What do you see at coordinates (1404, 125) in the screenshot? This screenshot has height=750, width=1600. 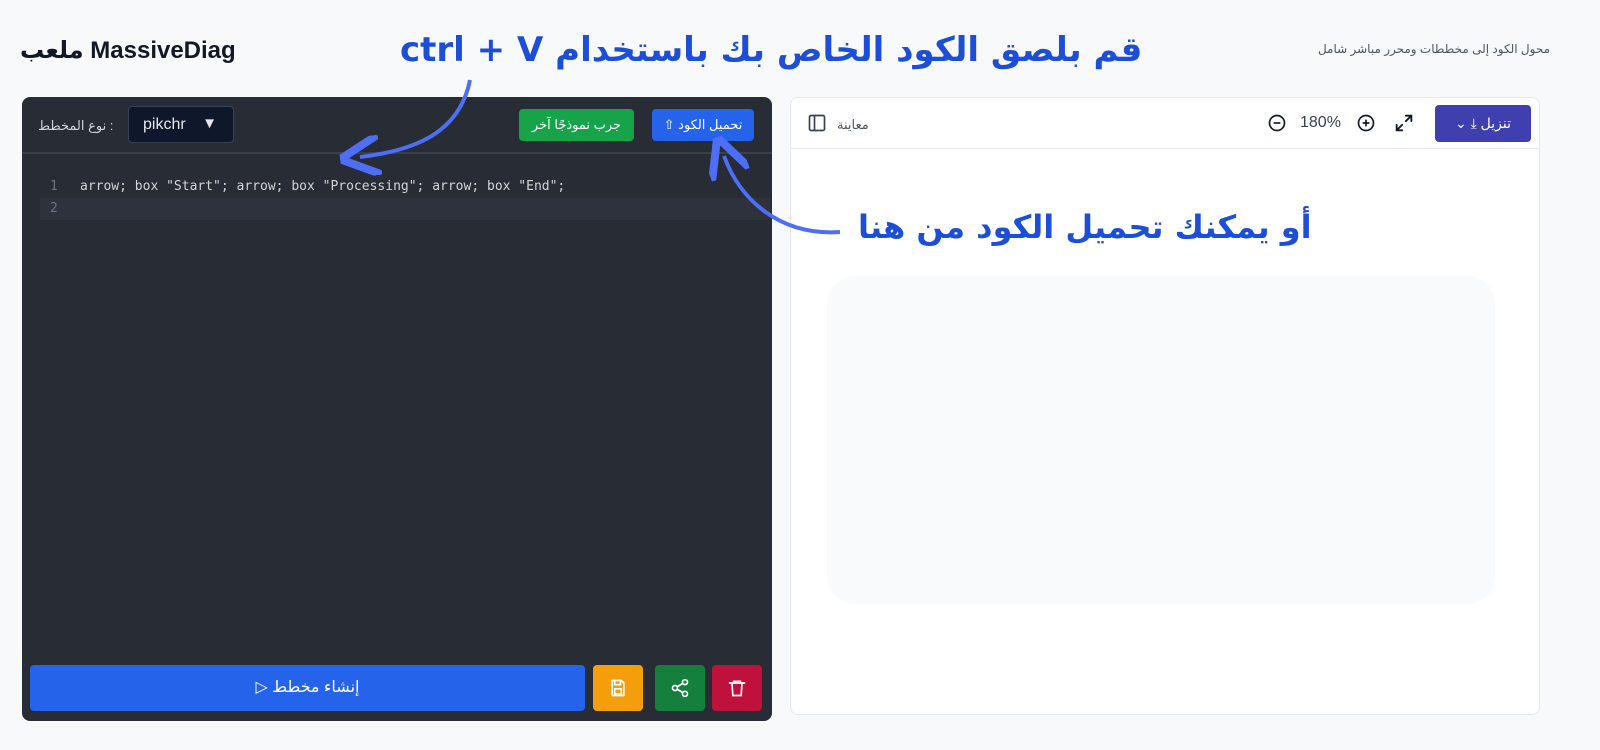 I see `fullscreen-icon` at bounding box center [1404, 125].